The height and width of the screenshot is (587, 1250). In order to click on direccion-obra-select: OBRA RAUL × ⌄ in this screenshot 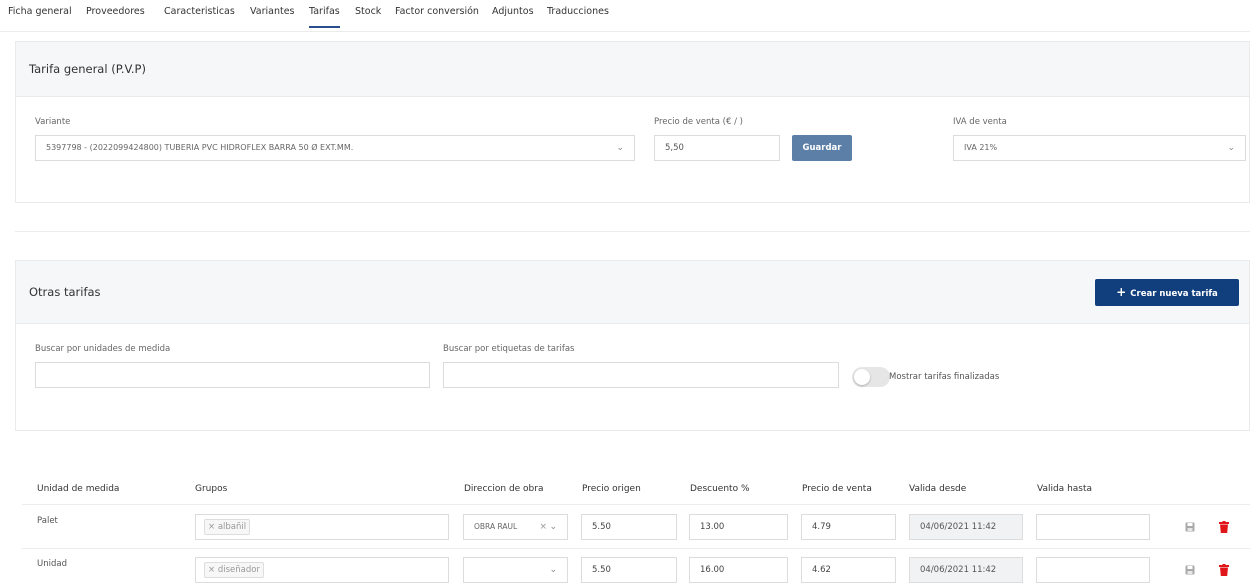, I will do `click(515, 527)`.